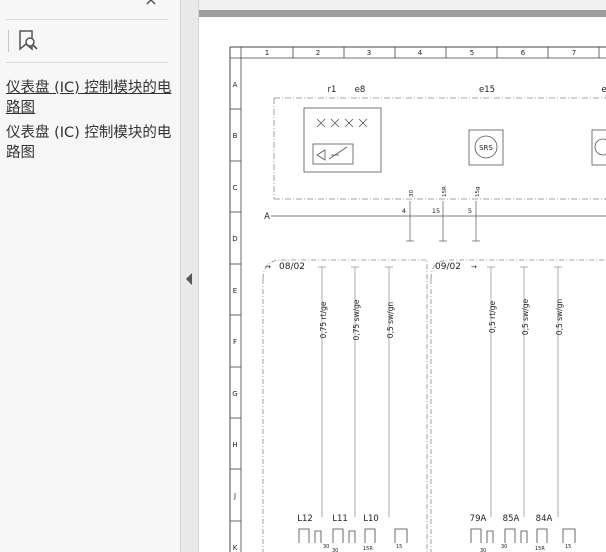  What do you see at coordinates (369, 53) in the screenshot?
I see `column-label: 3` at bounding box center [369, 53].